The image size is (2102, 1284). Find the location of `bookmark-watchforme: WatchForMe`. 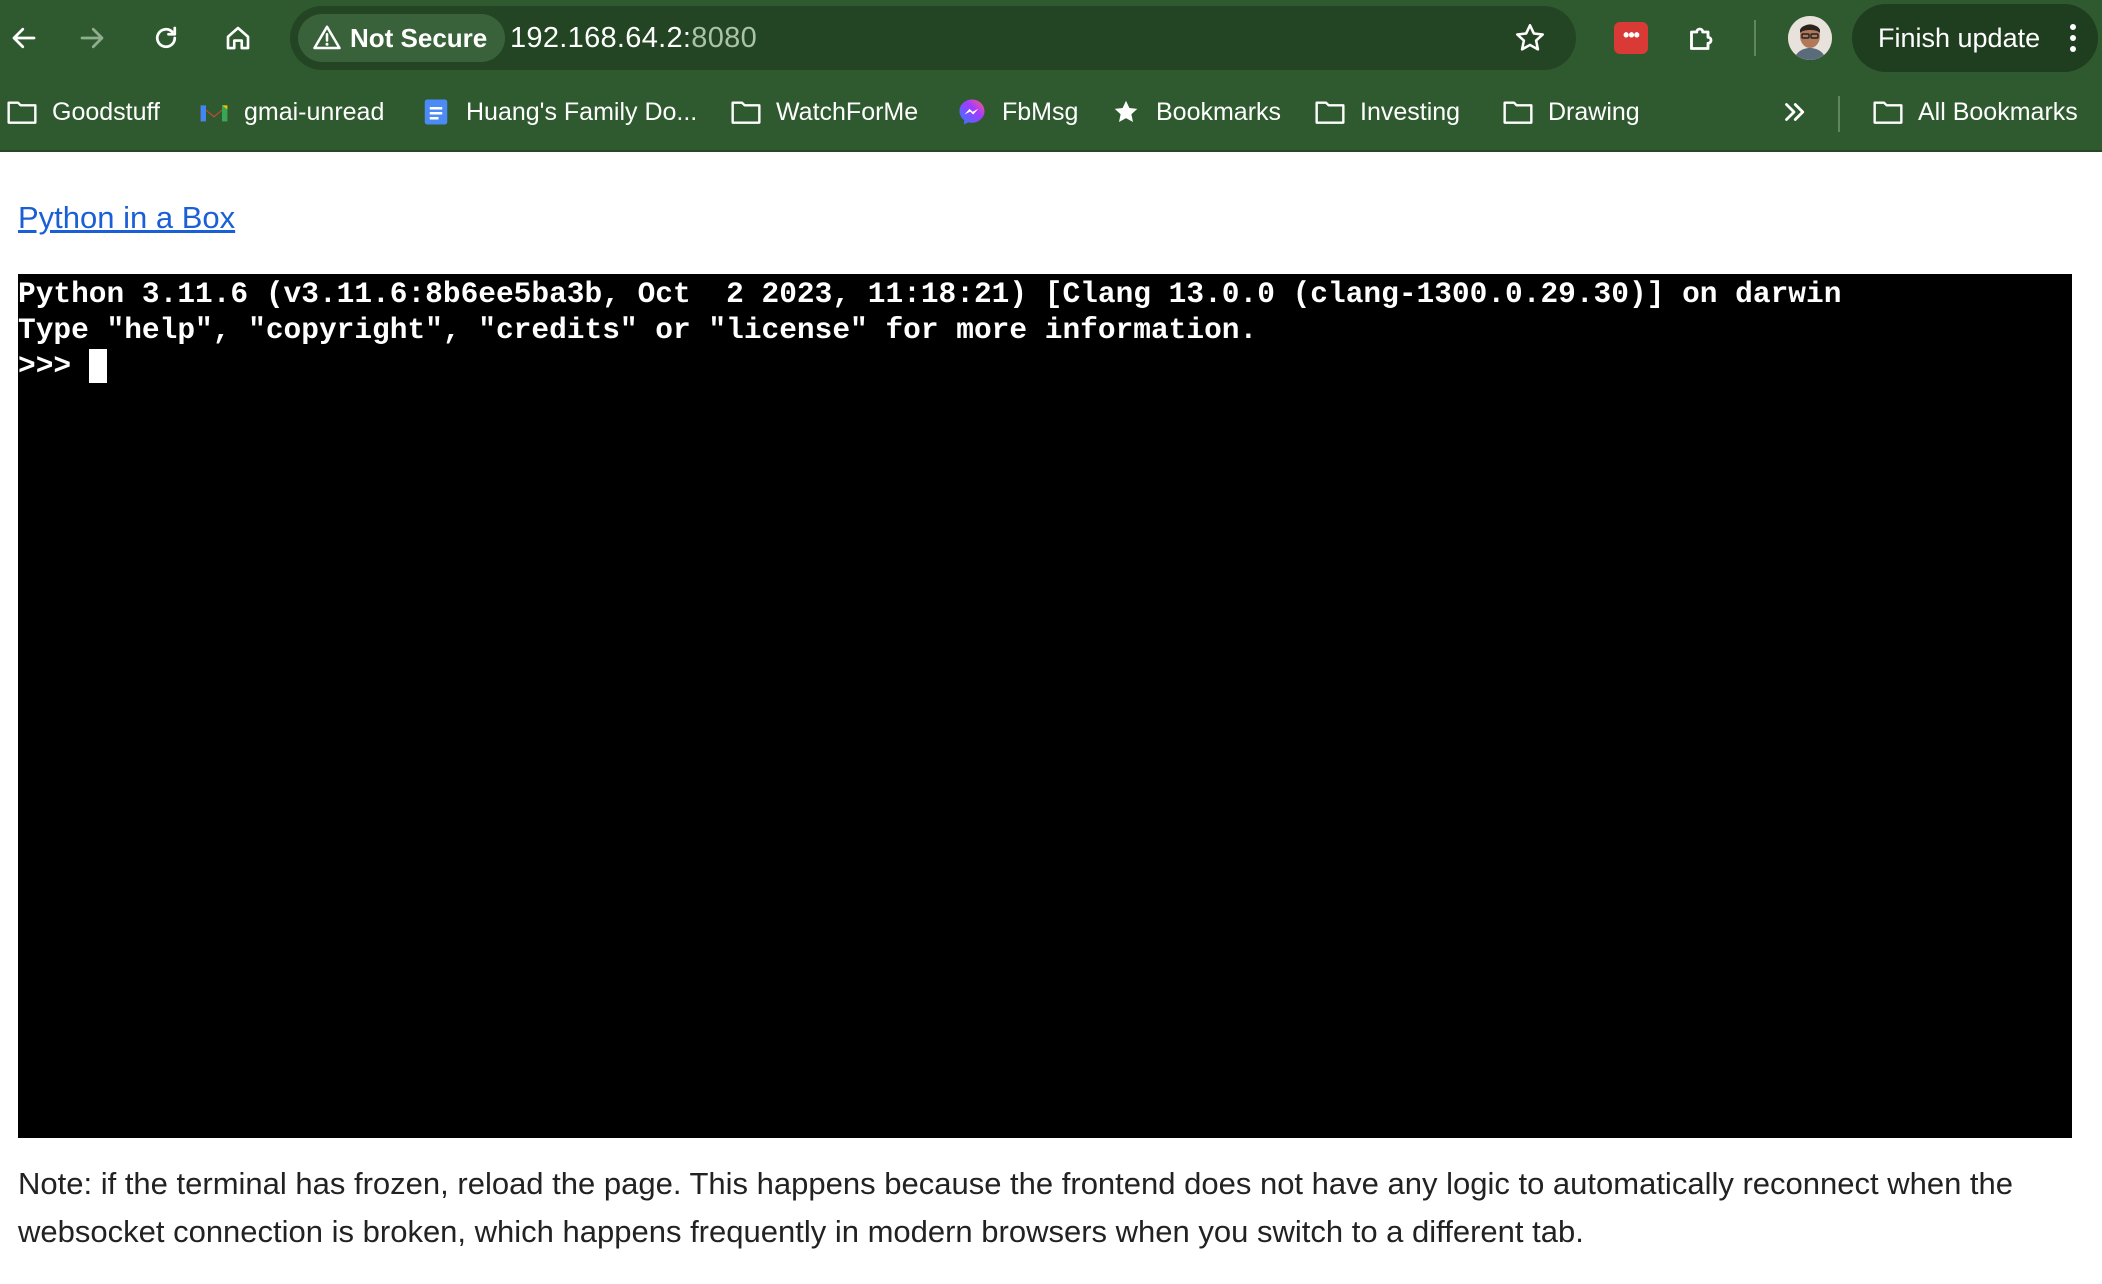

bookmark-watchforme: WatchForMe is located at coordinates (824, 112).